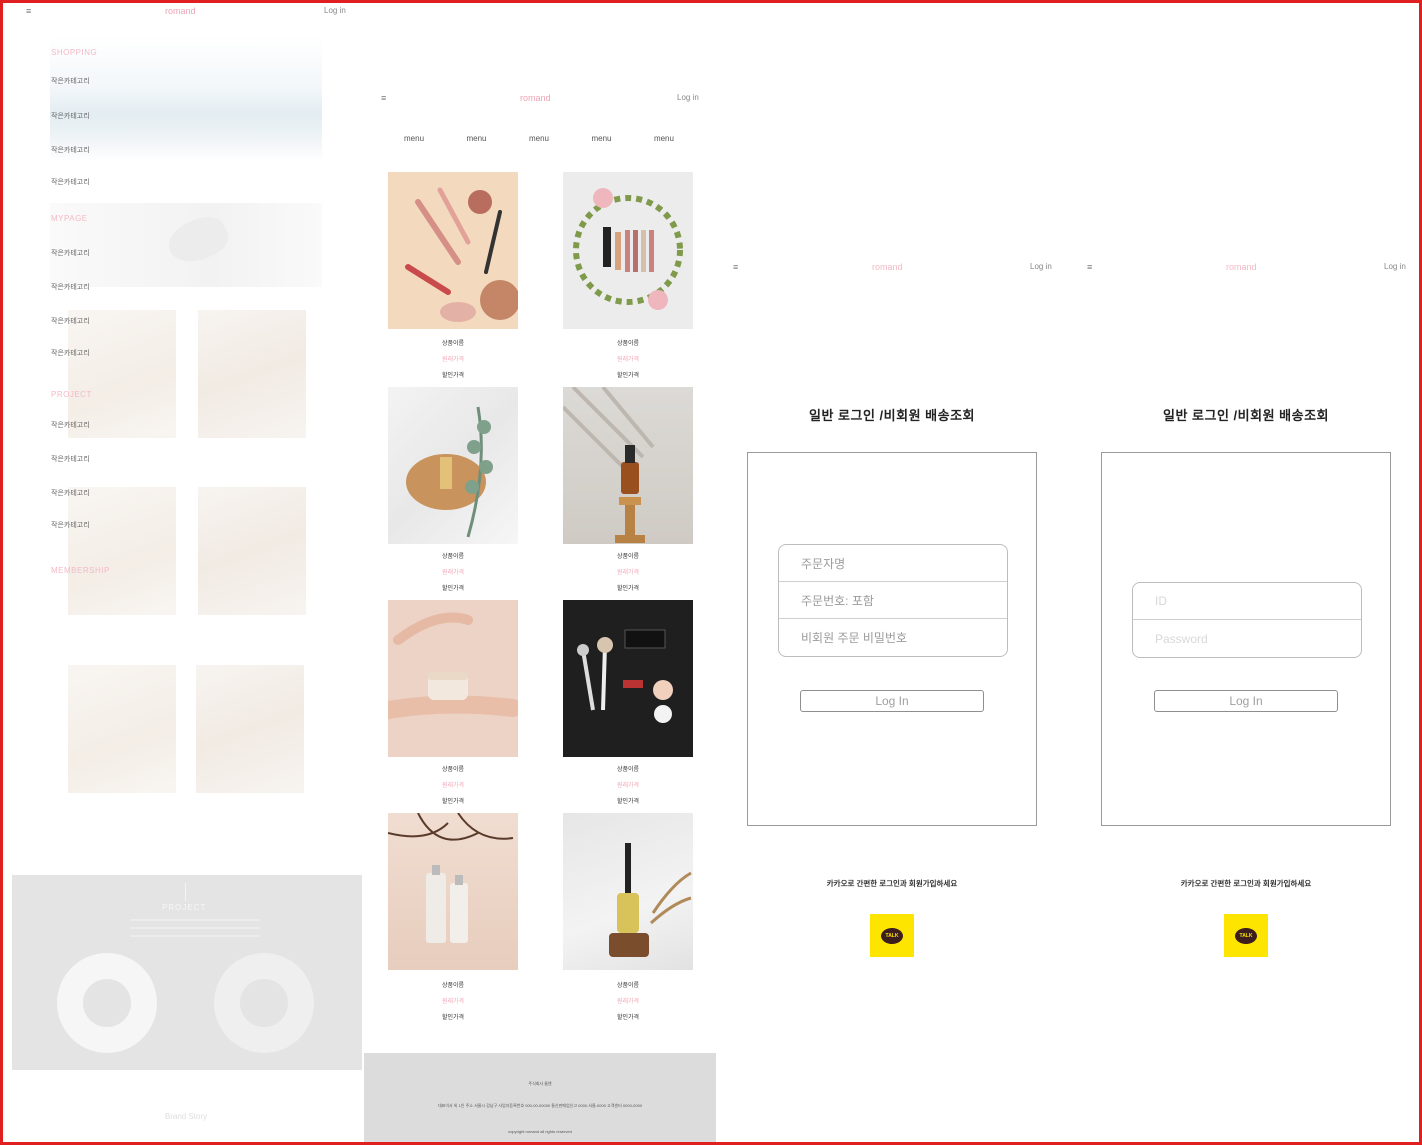 The width and height of the screenshot is (1422, 1145). I want to click on brand-story-text: Brand Story, so click(186, 1116).